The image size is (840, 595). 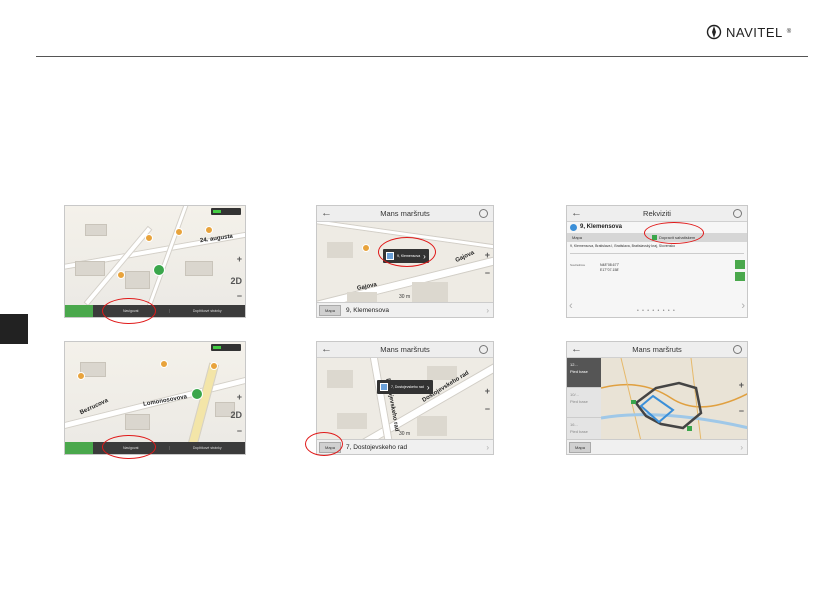 I want to click on longitude: E17°07.158', so click(x=610, y=270).